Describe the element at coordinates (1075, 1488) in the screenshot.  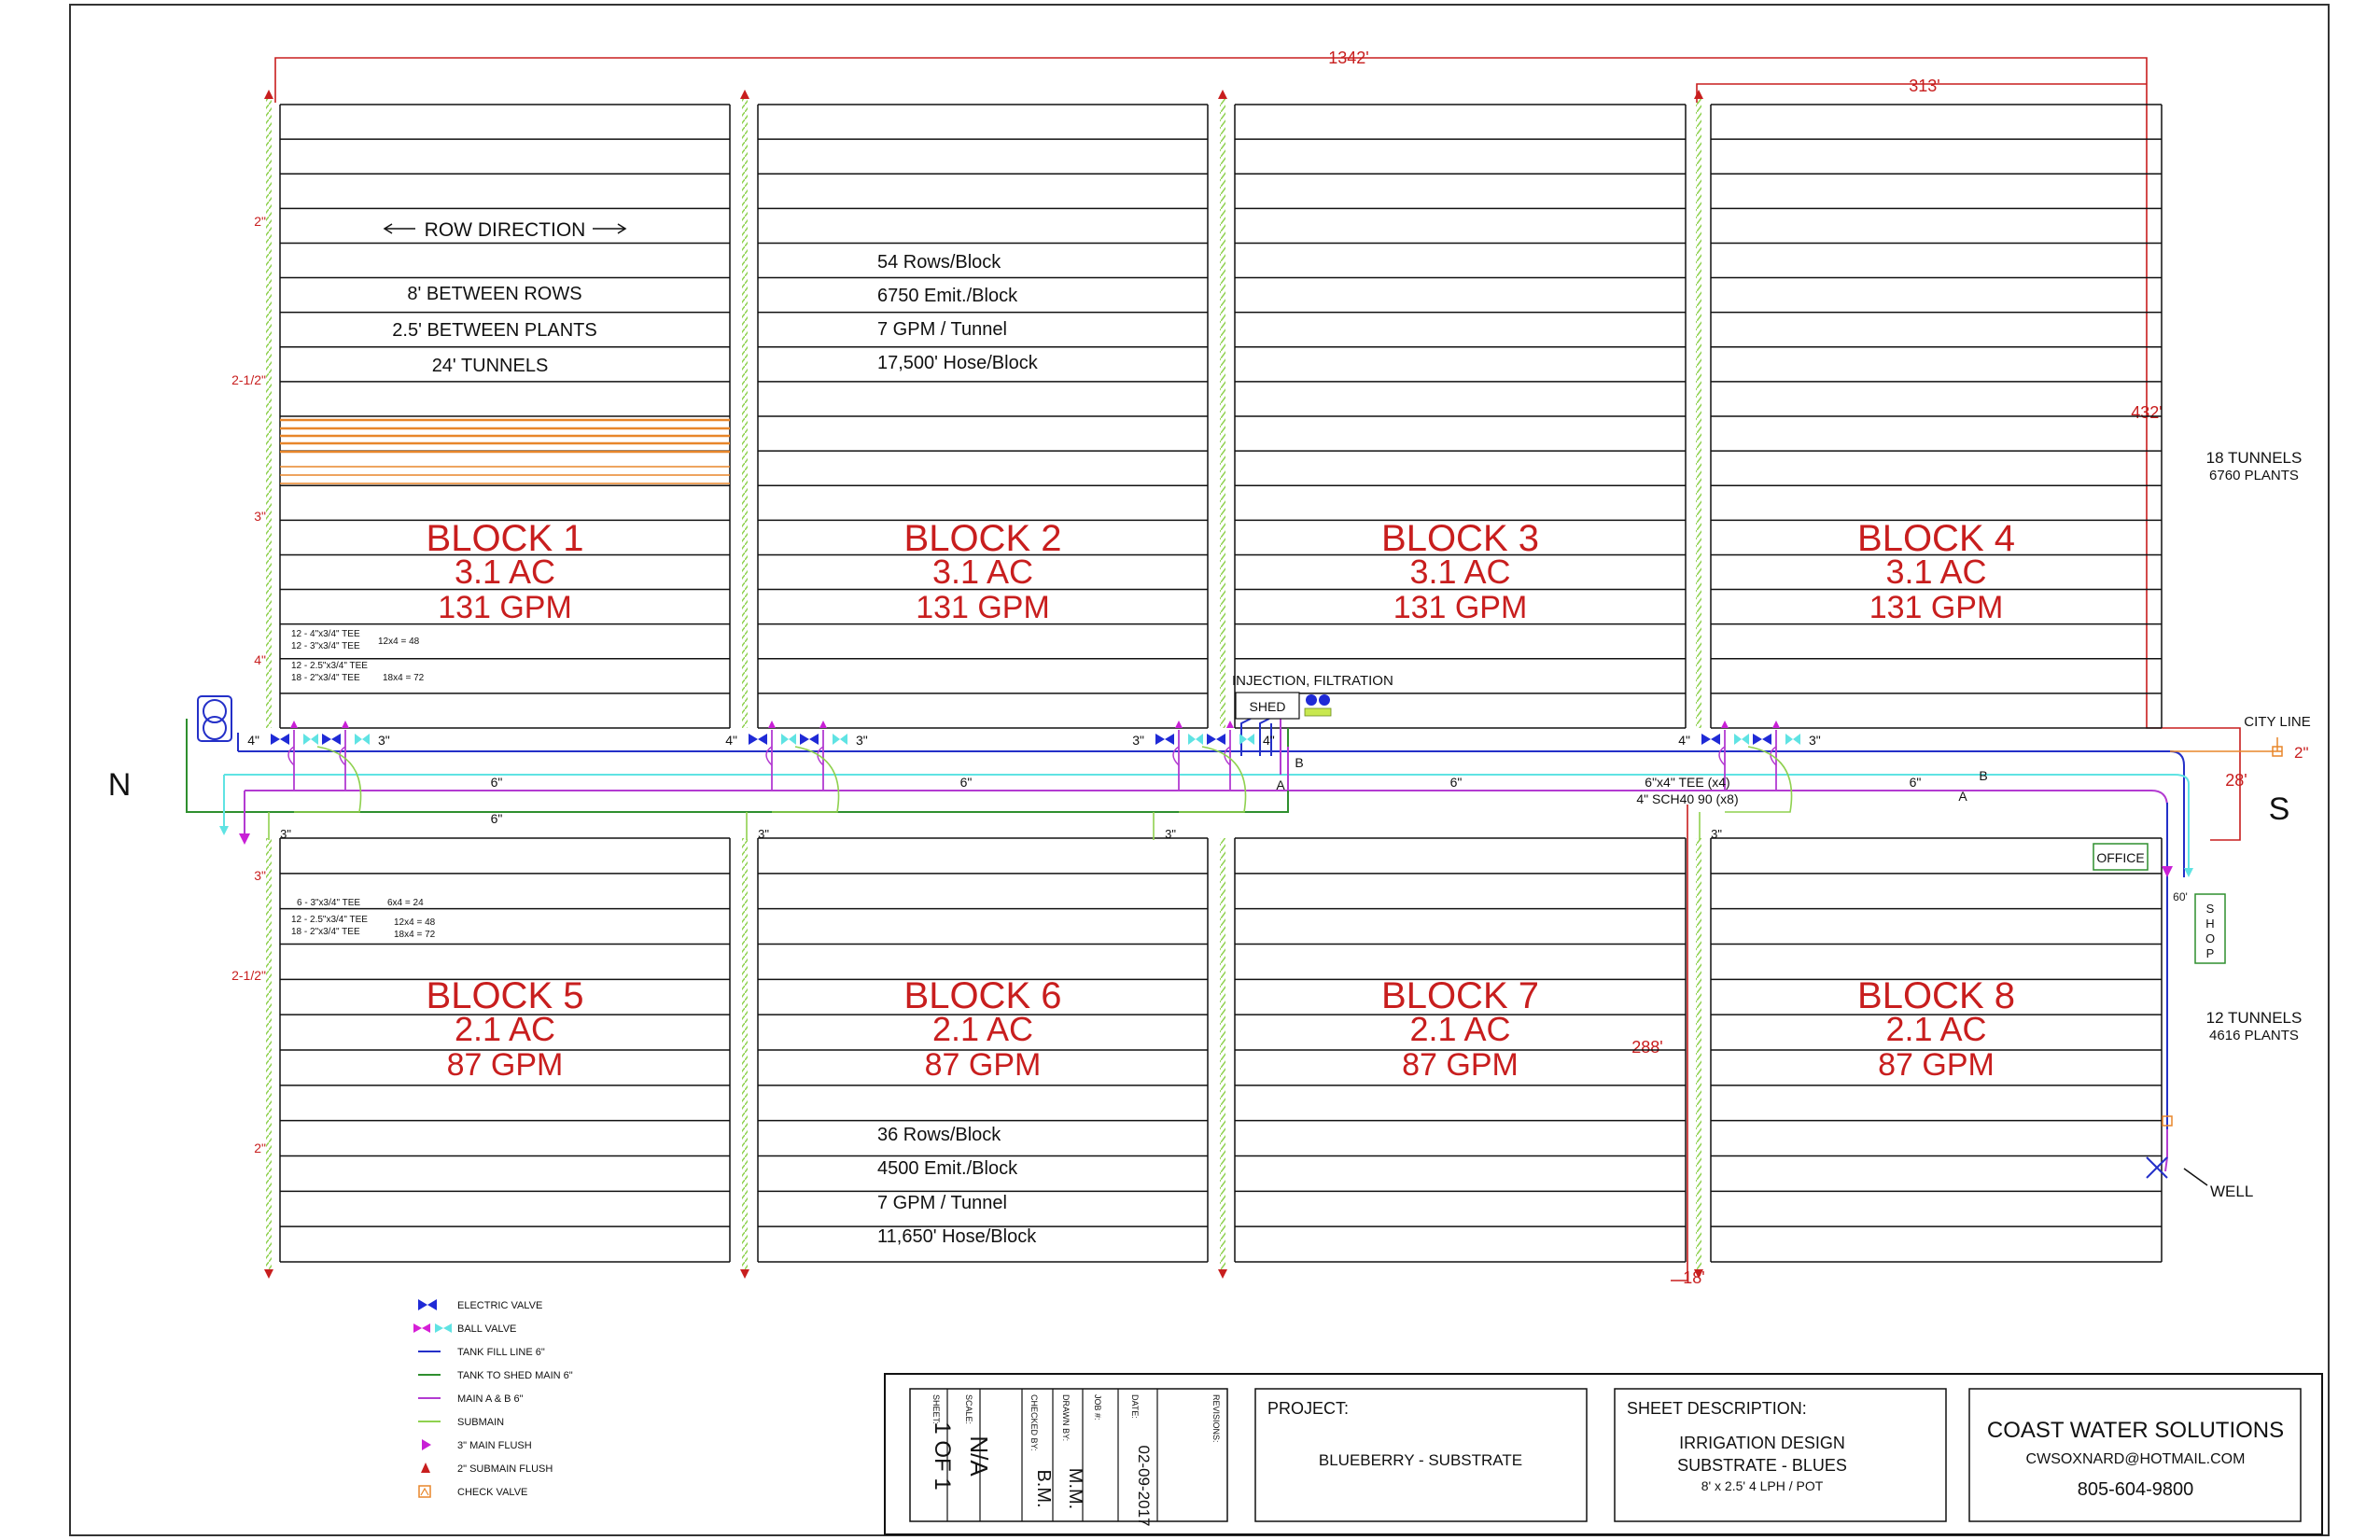
I see `drawn-by-value: M.M.` at that location.